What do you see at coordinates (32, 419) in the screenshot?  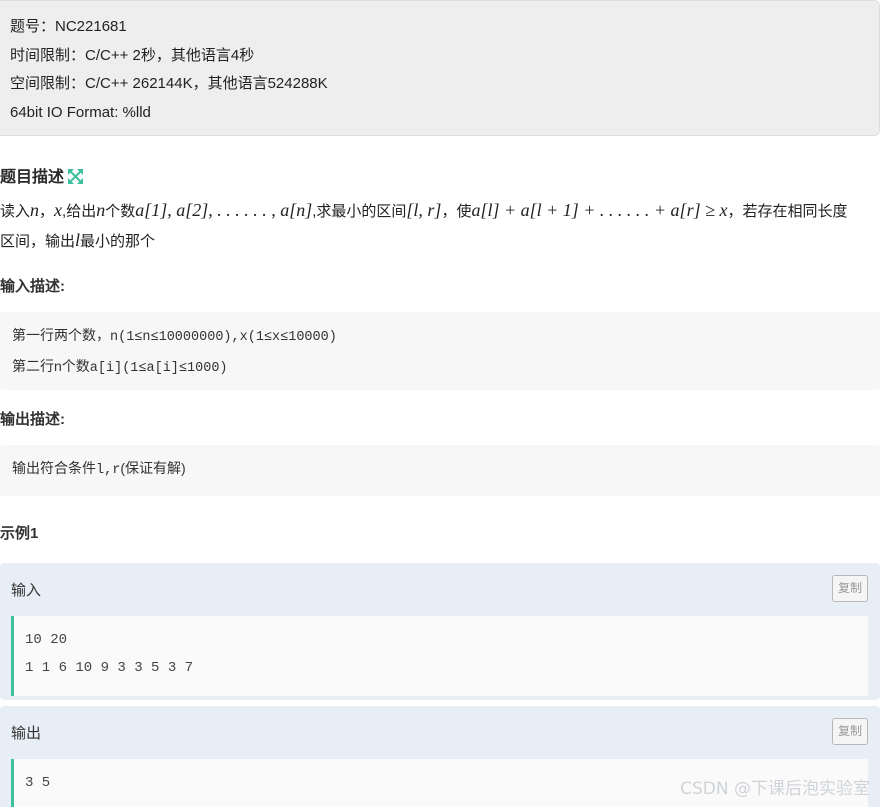 I see `output-desc-title: 输出描述:` at bounding box center [32, 419].